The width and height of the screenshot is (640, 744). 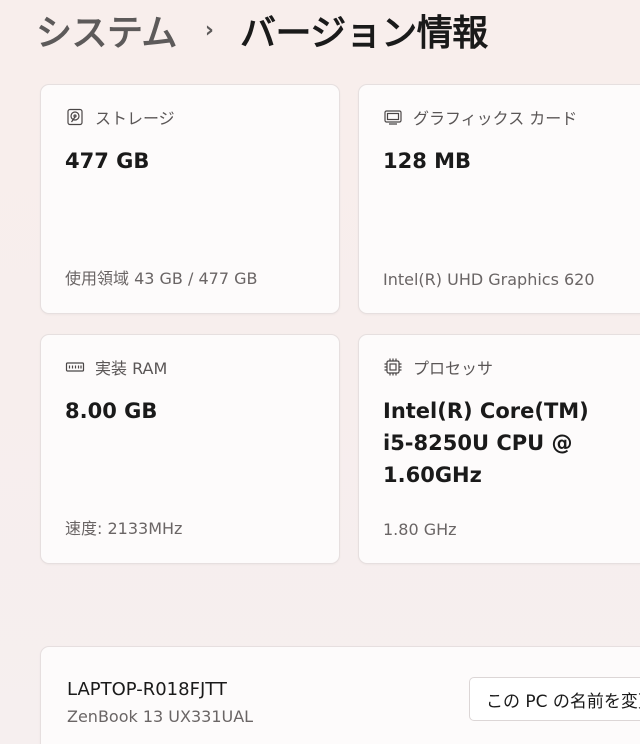 I want to click on cpu-icon, so click(x=393, y=367).